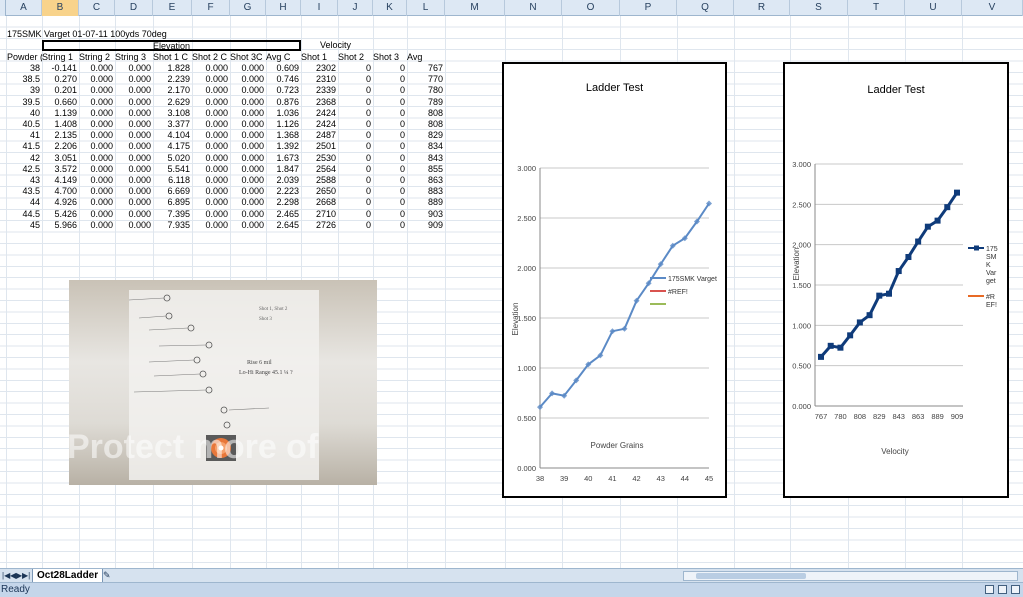  What do you see at coordinates (21, 124) in the screenshot?
I see `table-cell: 40.5` at bounding box center [21, 124].